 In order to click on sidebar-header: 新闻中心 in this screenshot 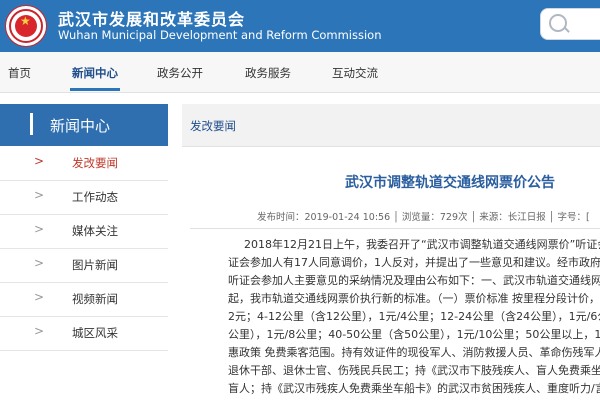, I will do `click(84, 125)`.